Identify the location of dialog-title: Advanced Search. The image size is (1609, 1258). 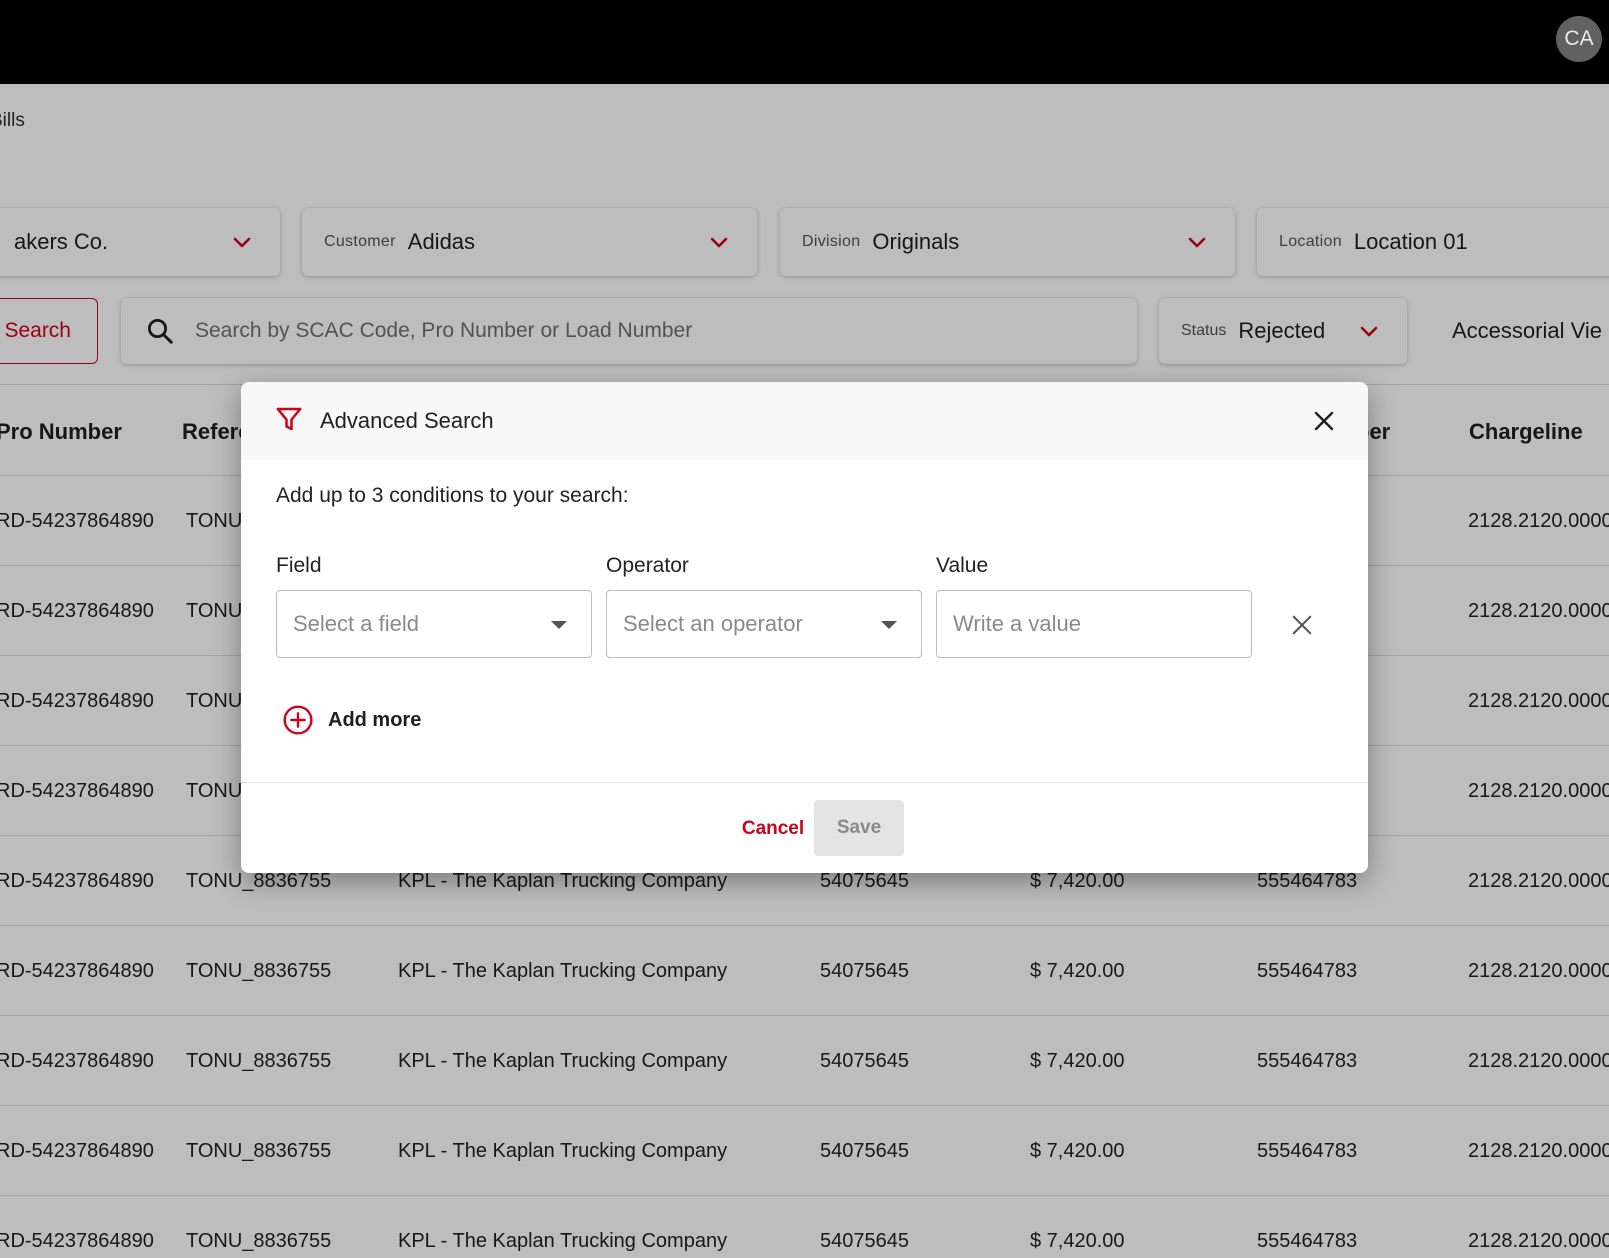
(407, 420).